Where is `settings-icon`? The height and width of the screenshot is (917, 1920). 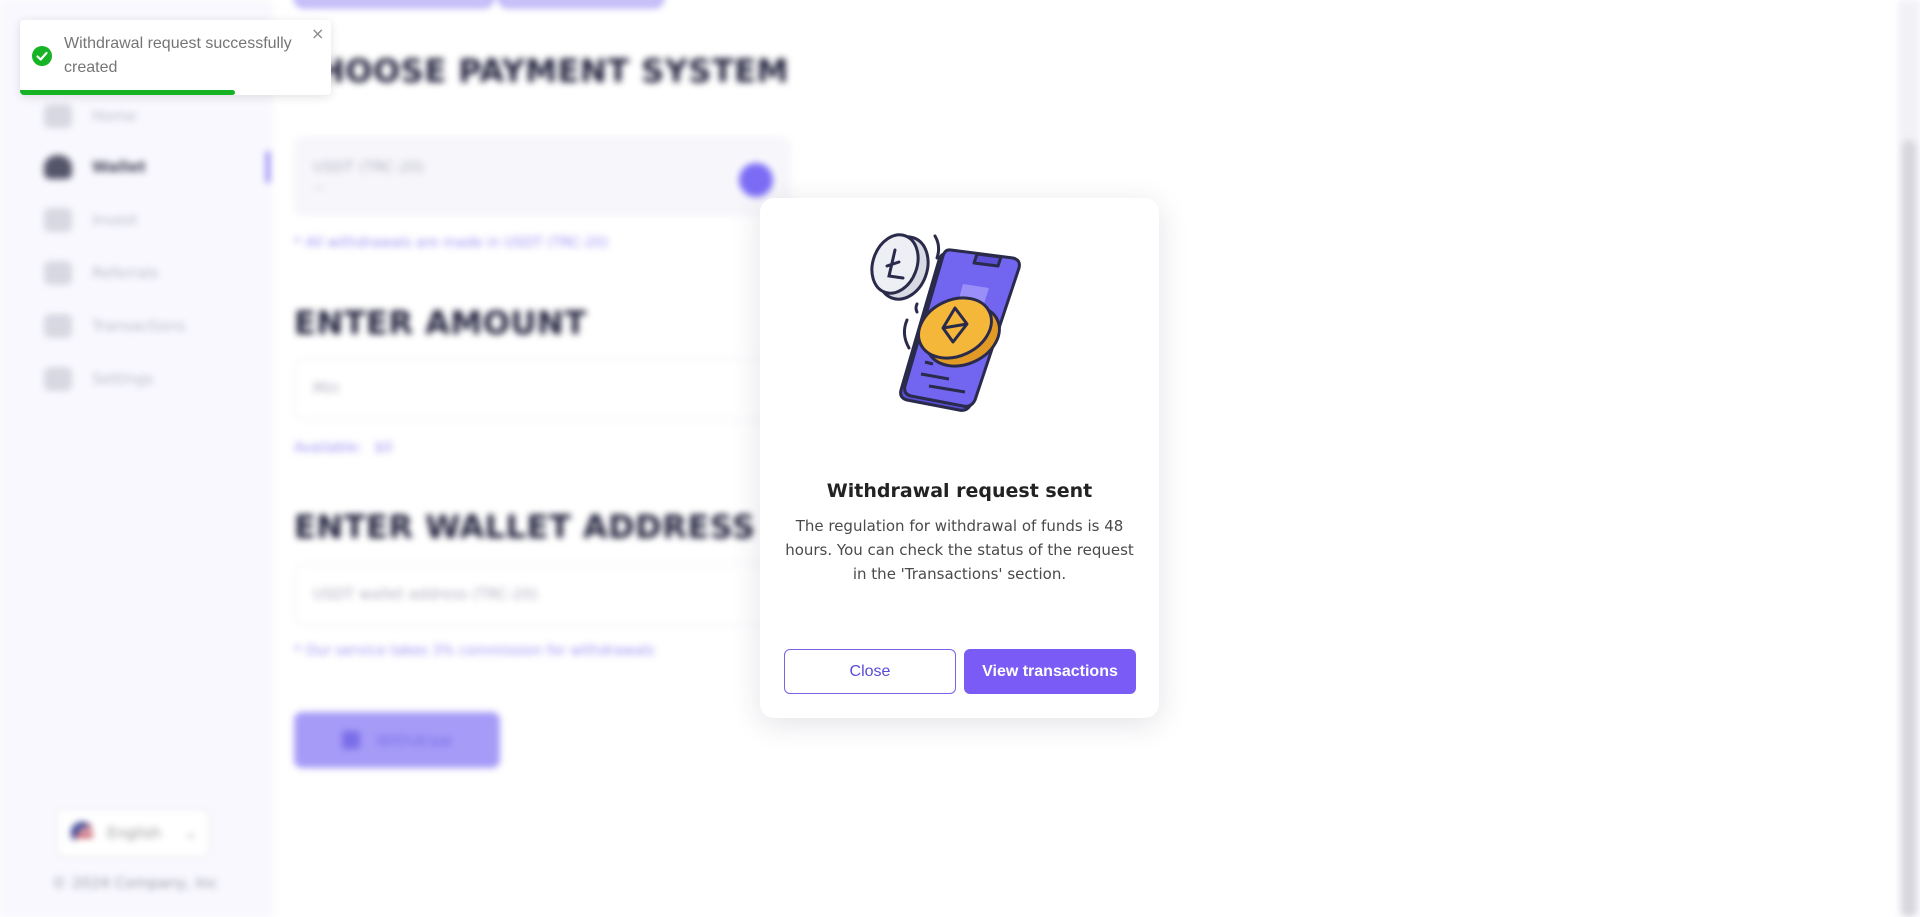
settings-icon is located at coordinates (58, 379).